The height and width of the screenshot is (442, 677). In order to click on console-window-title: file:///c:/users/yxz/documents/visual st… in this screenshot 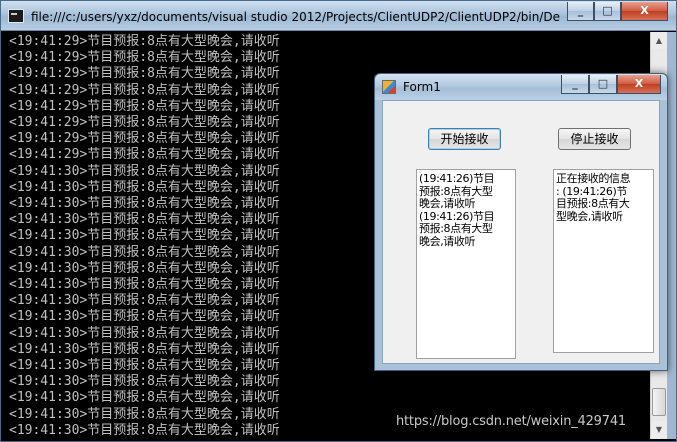, I will do `click(296, 17)`.